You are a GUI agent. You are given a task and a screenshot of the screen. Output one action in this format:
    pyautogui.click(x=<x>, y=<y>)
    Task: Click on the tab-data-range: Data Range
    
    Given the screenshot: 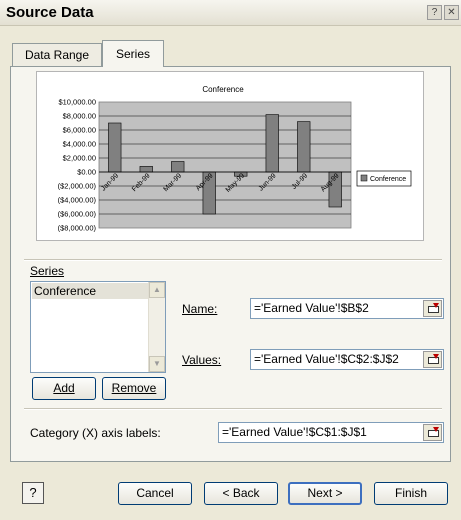 What is the action you would take?
    pyautogui.click(x=57, y=54)
    